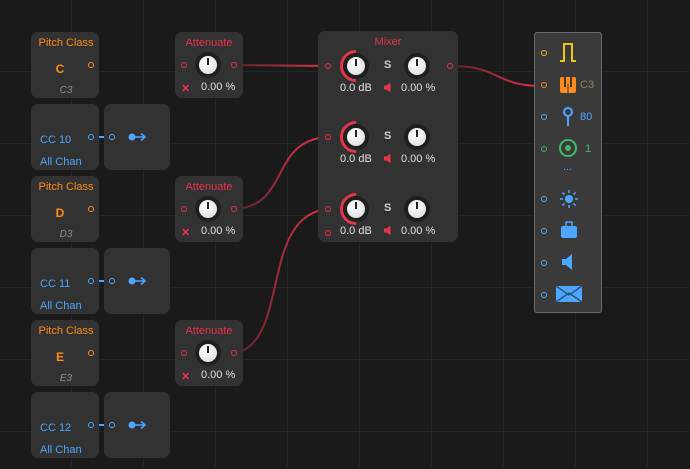  I want to click on cc-node-10: CC 10 All Chan, so click(65, 137).